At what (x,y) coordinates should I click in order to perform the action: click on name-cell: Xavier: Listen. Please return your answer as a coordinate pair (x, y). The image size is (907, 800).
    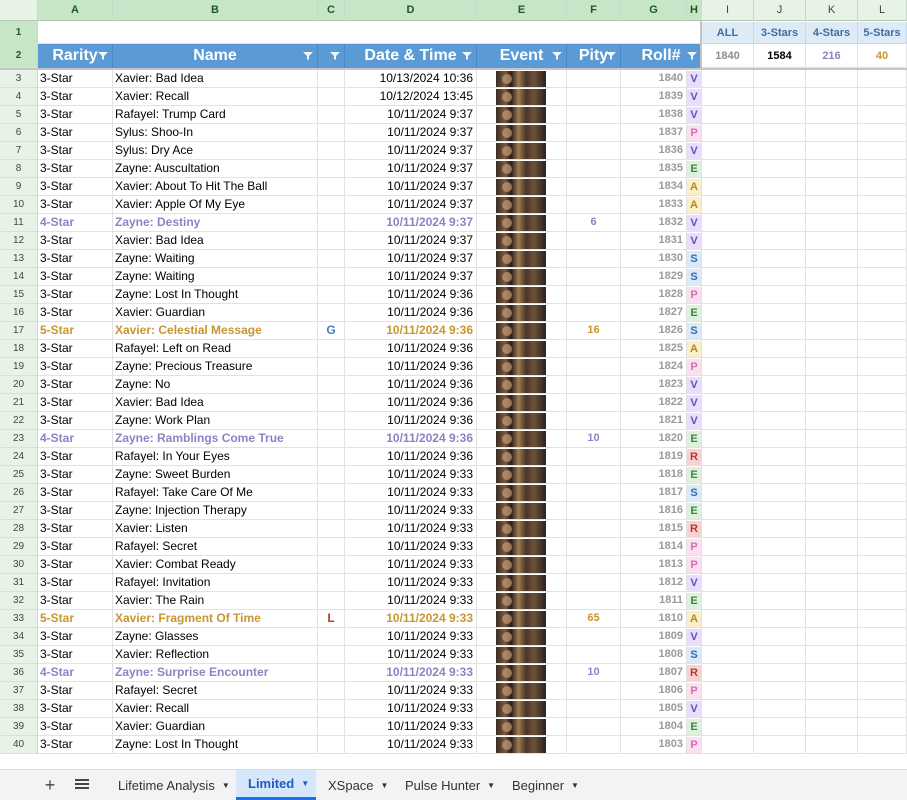
    Looking at the image, I should click on (215, 529).